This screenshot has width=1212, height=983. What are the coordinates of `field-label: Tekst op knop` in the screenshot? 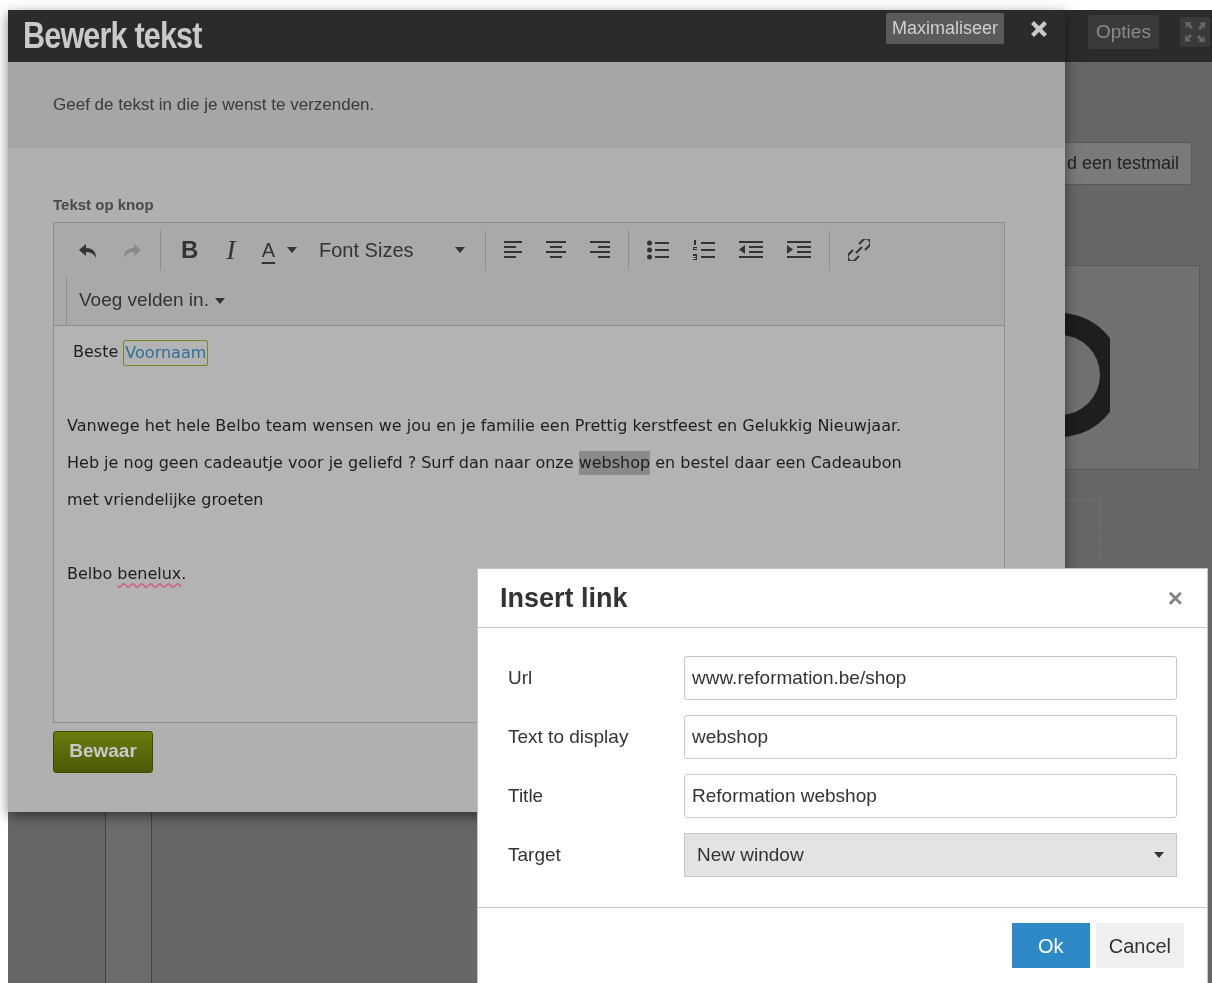 It's located at (104, 205).